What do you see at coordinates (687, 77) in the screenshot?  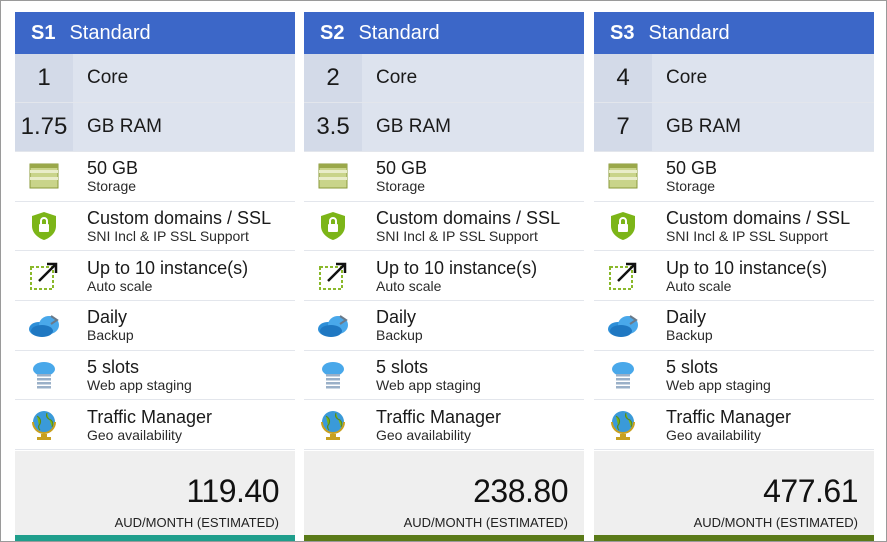 I see `cores-label: Core` at bounding box center [687, 77].